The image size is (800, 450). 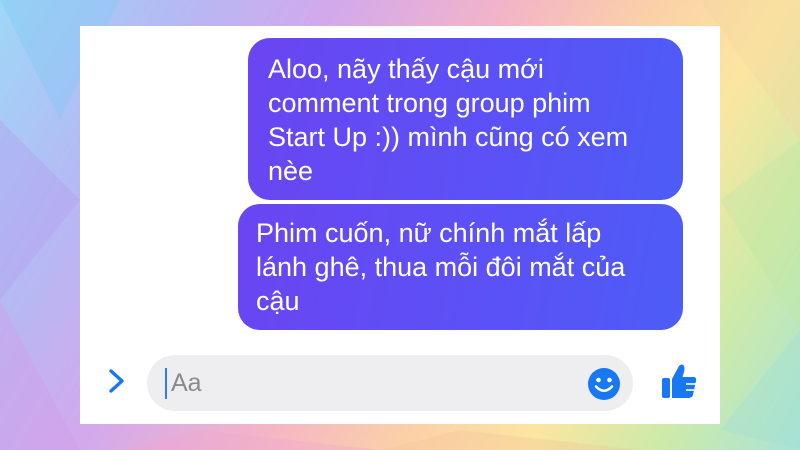 What do you see at coordinates (679, 381) in the screenshot?
I see `thumbs-up-icon` at bounding box center [679, 381].